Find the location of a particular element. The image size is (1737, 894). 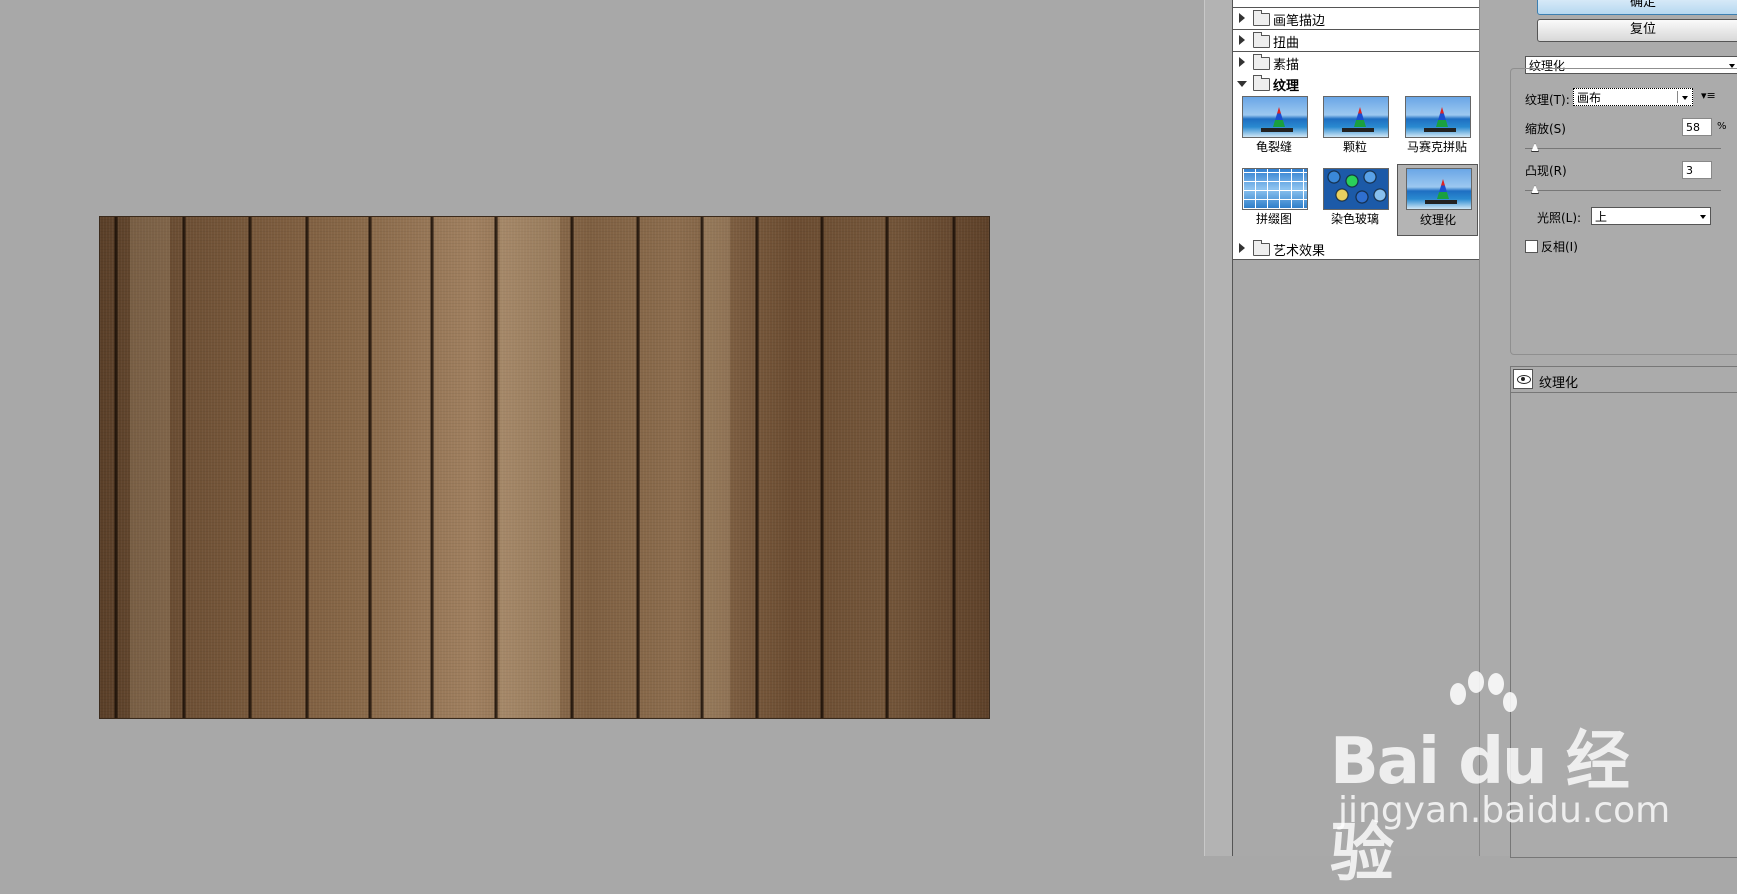

category-label: 纹理 is located at coordinates (1286, 86).